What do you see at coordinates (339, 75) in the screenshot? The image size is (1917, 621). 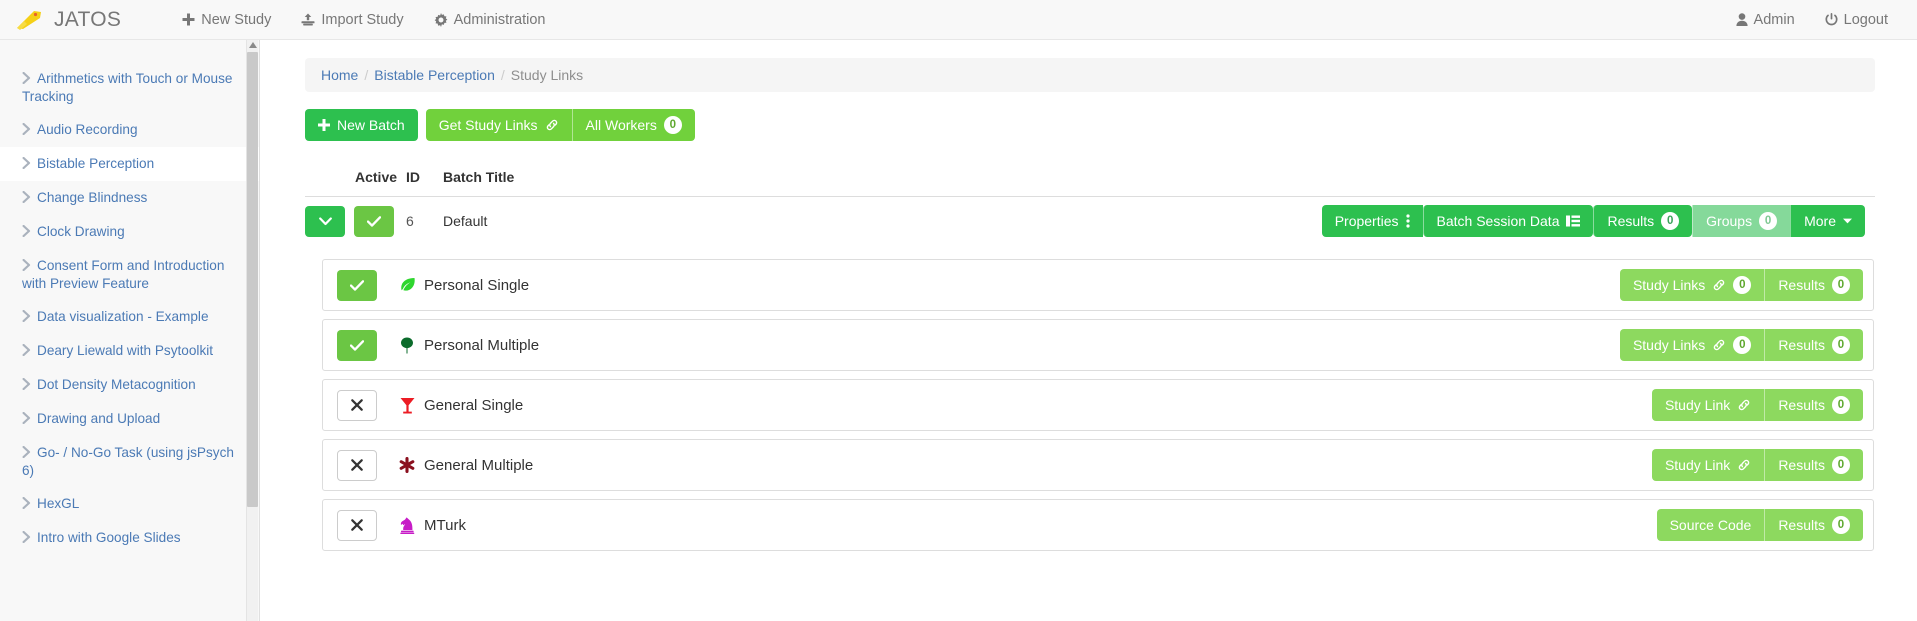 I see `breadcrumb-home: Home` at bounding box center [339, 75].